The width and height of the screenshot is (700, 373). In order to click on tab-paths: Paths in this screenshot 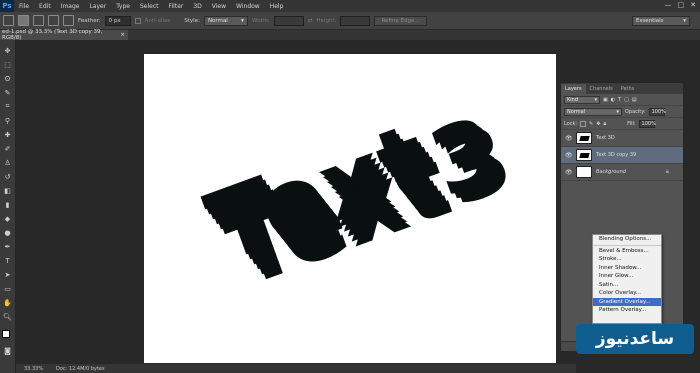, I will do `click(628, 89)`.